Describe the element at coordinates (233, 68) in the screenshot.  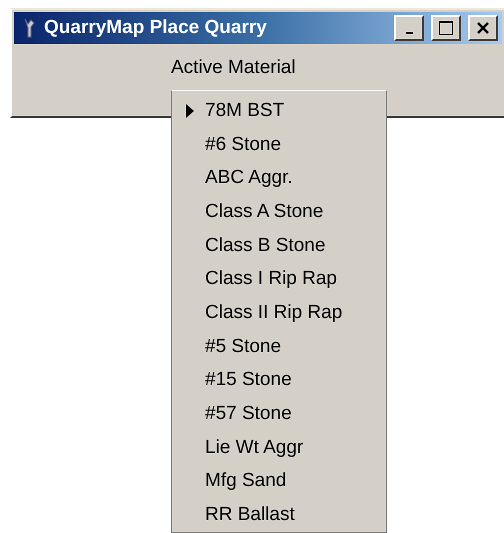
I see `field-label: Active Material` at that location.